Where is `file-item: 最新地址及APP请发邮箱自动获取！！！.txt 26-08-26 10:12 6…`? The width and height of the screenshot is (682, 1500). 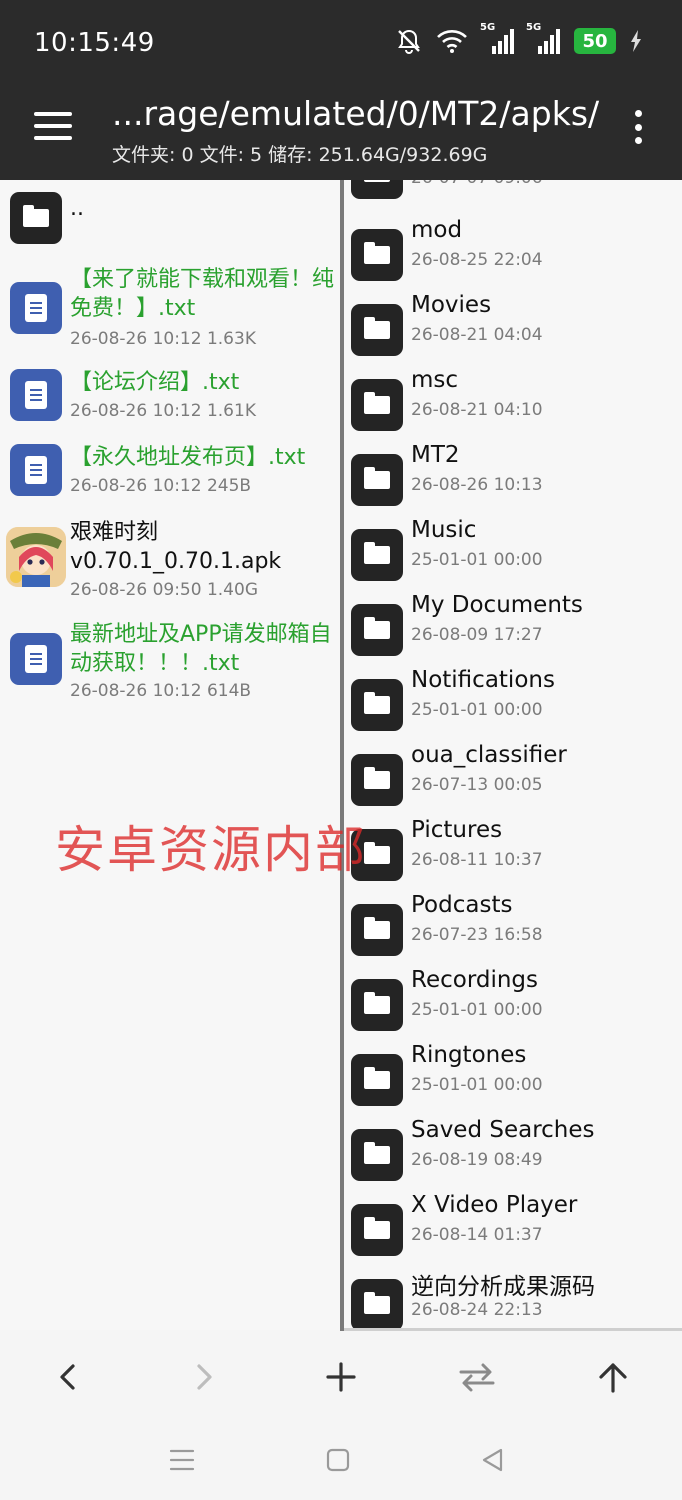
file-item: 最新地址及APP请发邮箱自动获取！！！.txt 26-08-26 10:12 6… is located at coordinates (170, 664).